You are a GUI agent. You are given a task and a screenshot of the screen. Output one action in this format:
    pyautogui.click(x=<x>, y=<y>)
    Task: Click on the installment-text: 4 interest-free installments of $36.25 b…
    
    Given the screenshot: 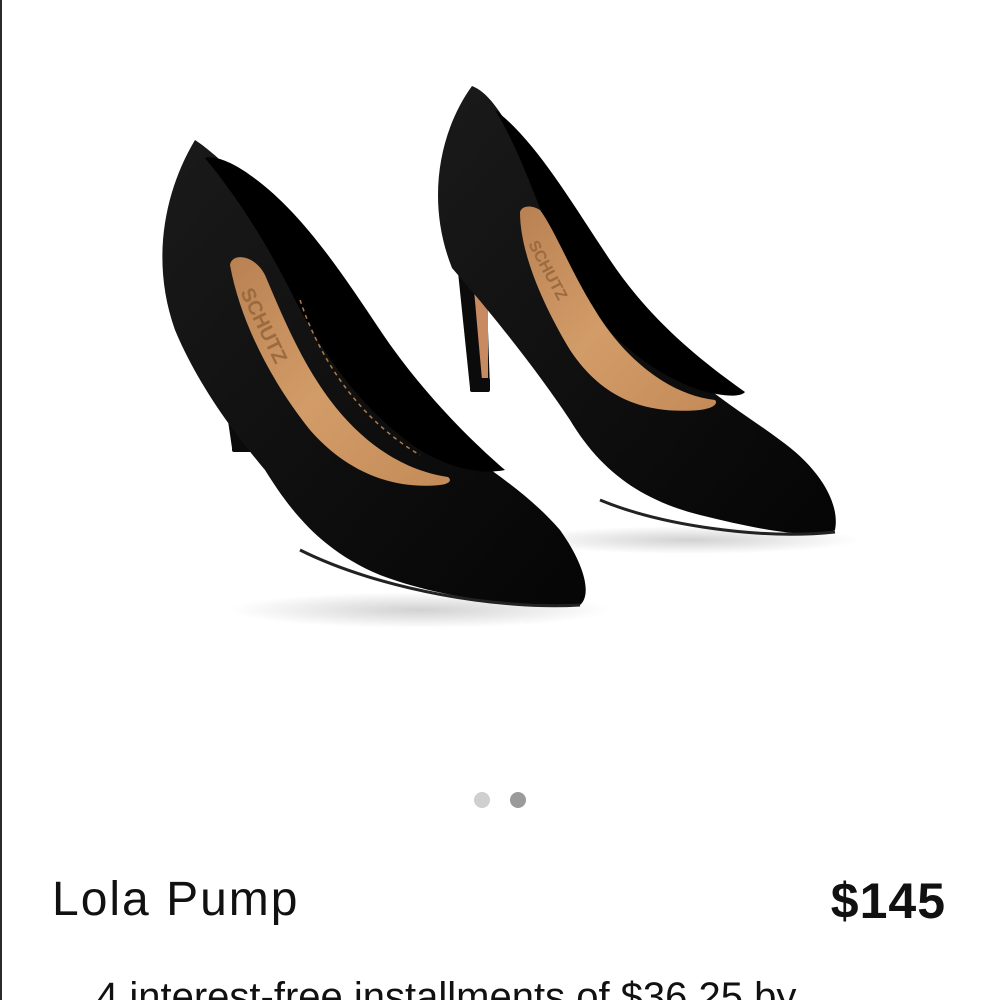 What is the action you would take?
    pyautogui.click(x=446, y=987)
    